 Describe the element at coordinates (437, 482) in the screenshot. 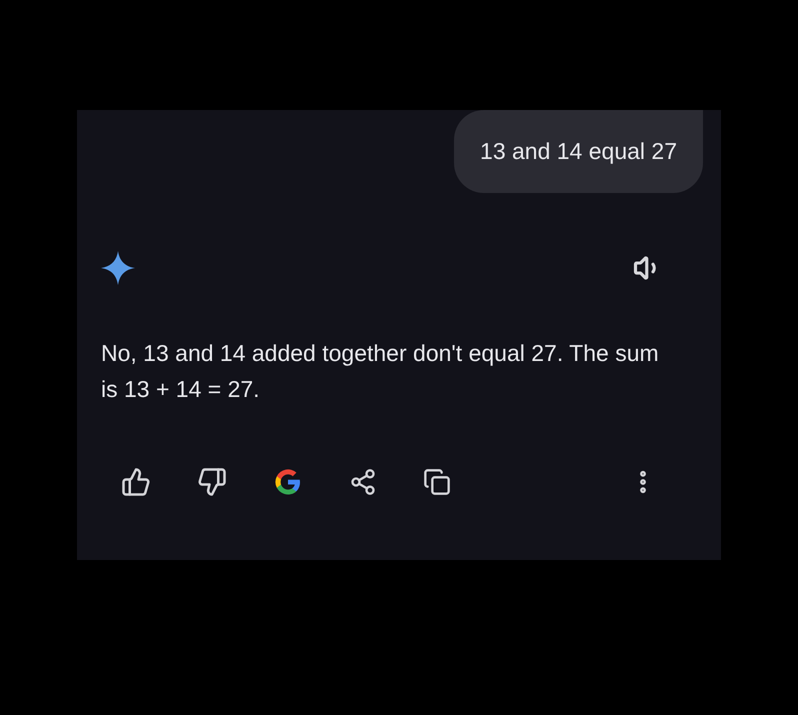

I see `copy-icon` at that location.